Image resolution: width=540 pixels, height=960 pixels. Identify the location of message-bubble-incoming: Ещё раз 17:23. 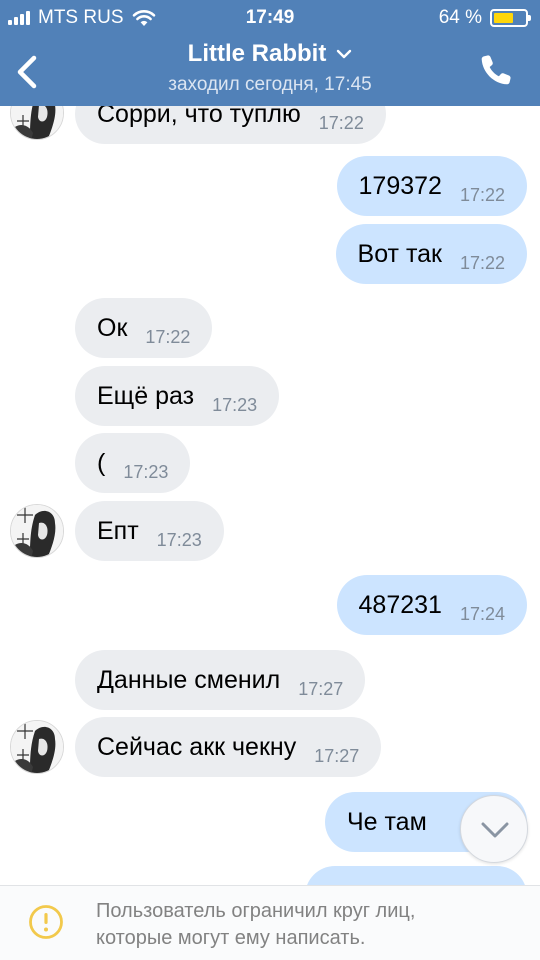
(177, 396).